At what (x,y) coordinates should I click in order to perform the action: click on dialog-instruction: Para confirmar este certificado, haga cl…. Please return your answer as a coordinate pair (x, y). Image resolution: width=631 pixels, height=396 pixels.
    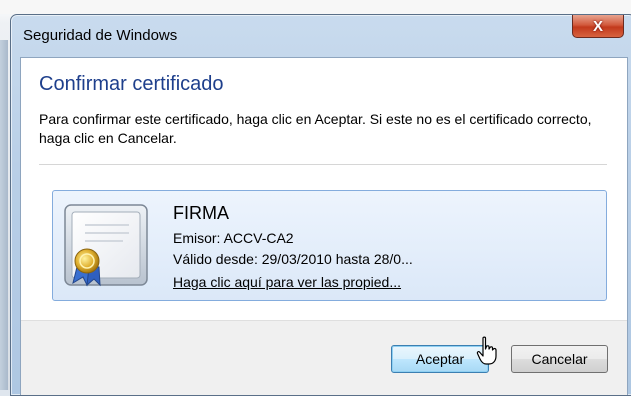
    Looking at the image, I should click on (315, 128).